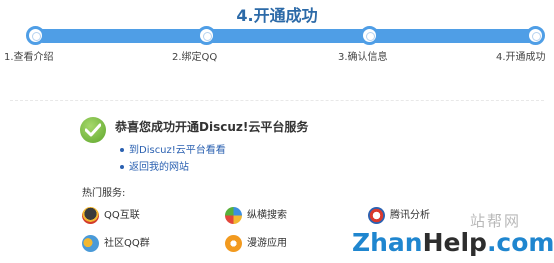 This screenshot has width=554, height=263. I want to click on qq-group-icon, so click(90, 243).